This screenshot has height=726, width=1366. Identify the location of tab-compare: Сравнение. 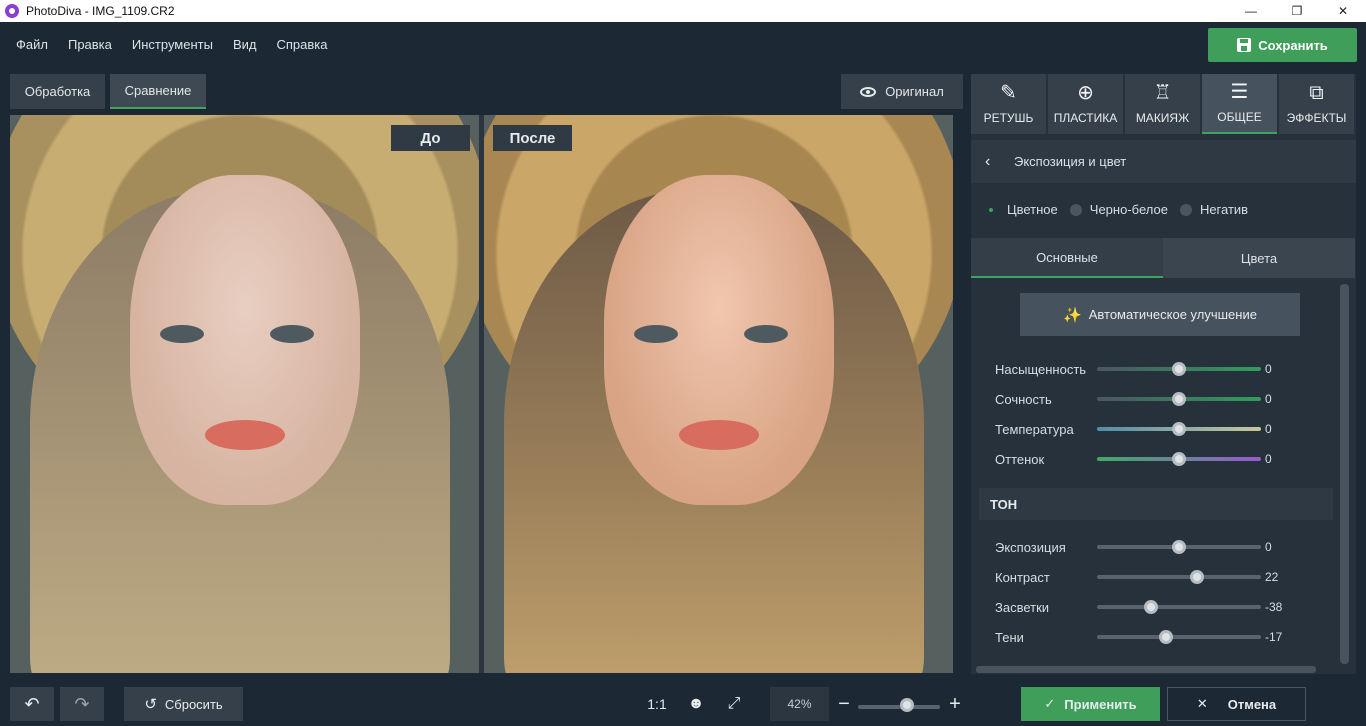
(158, 91).